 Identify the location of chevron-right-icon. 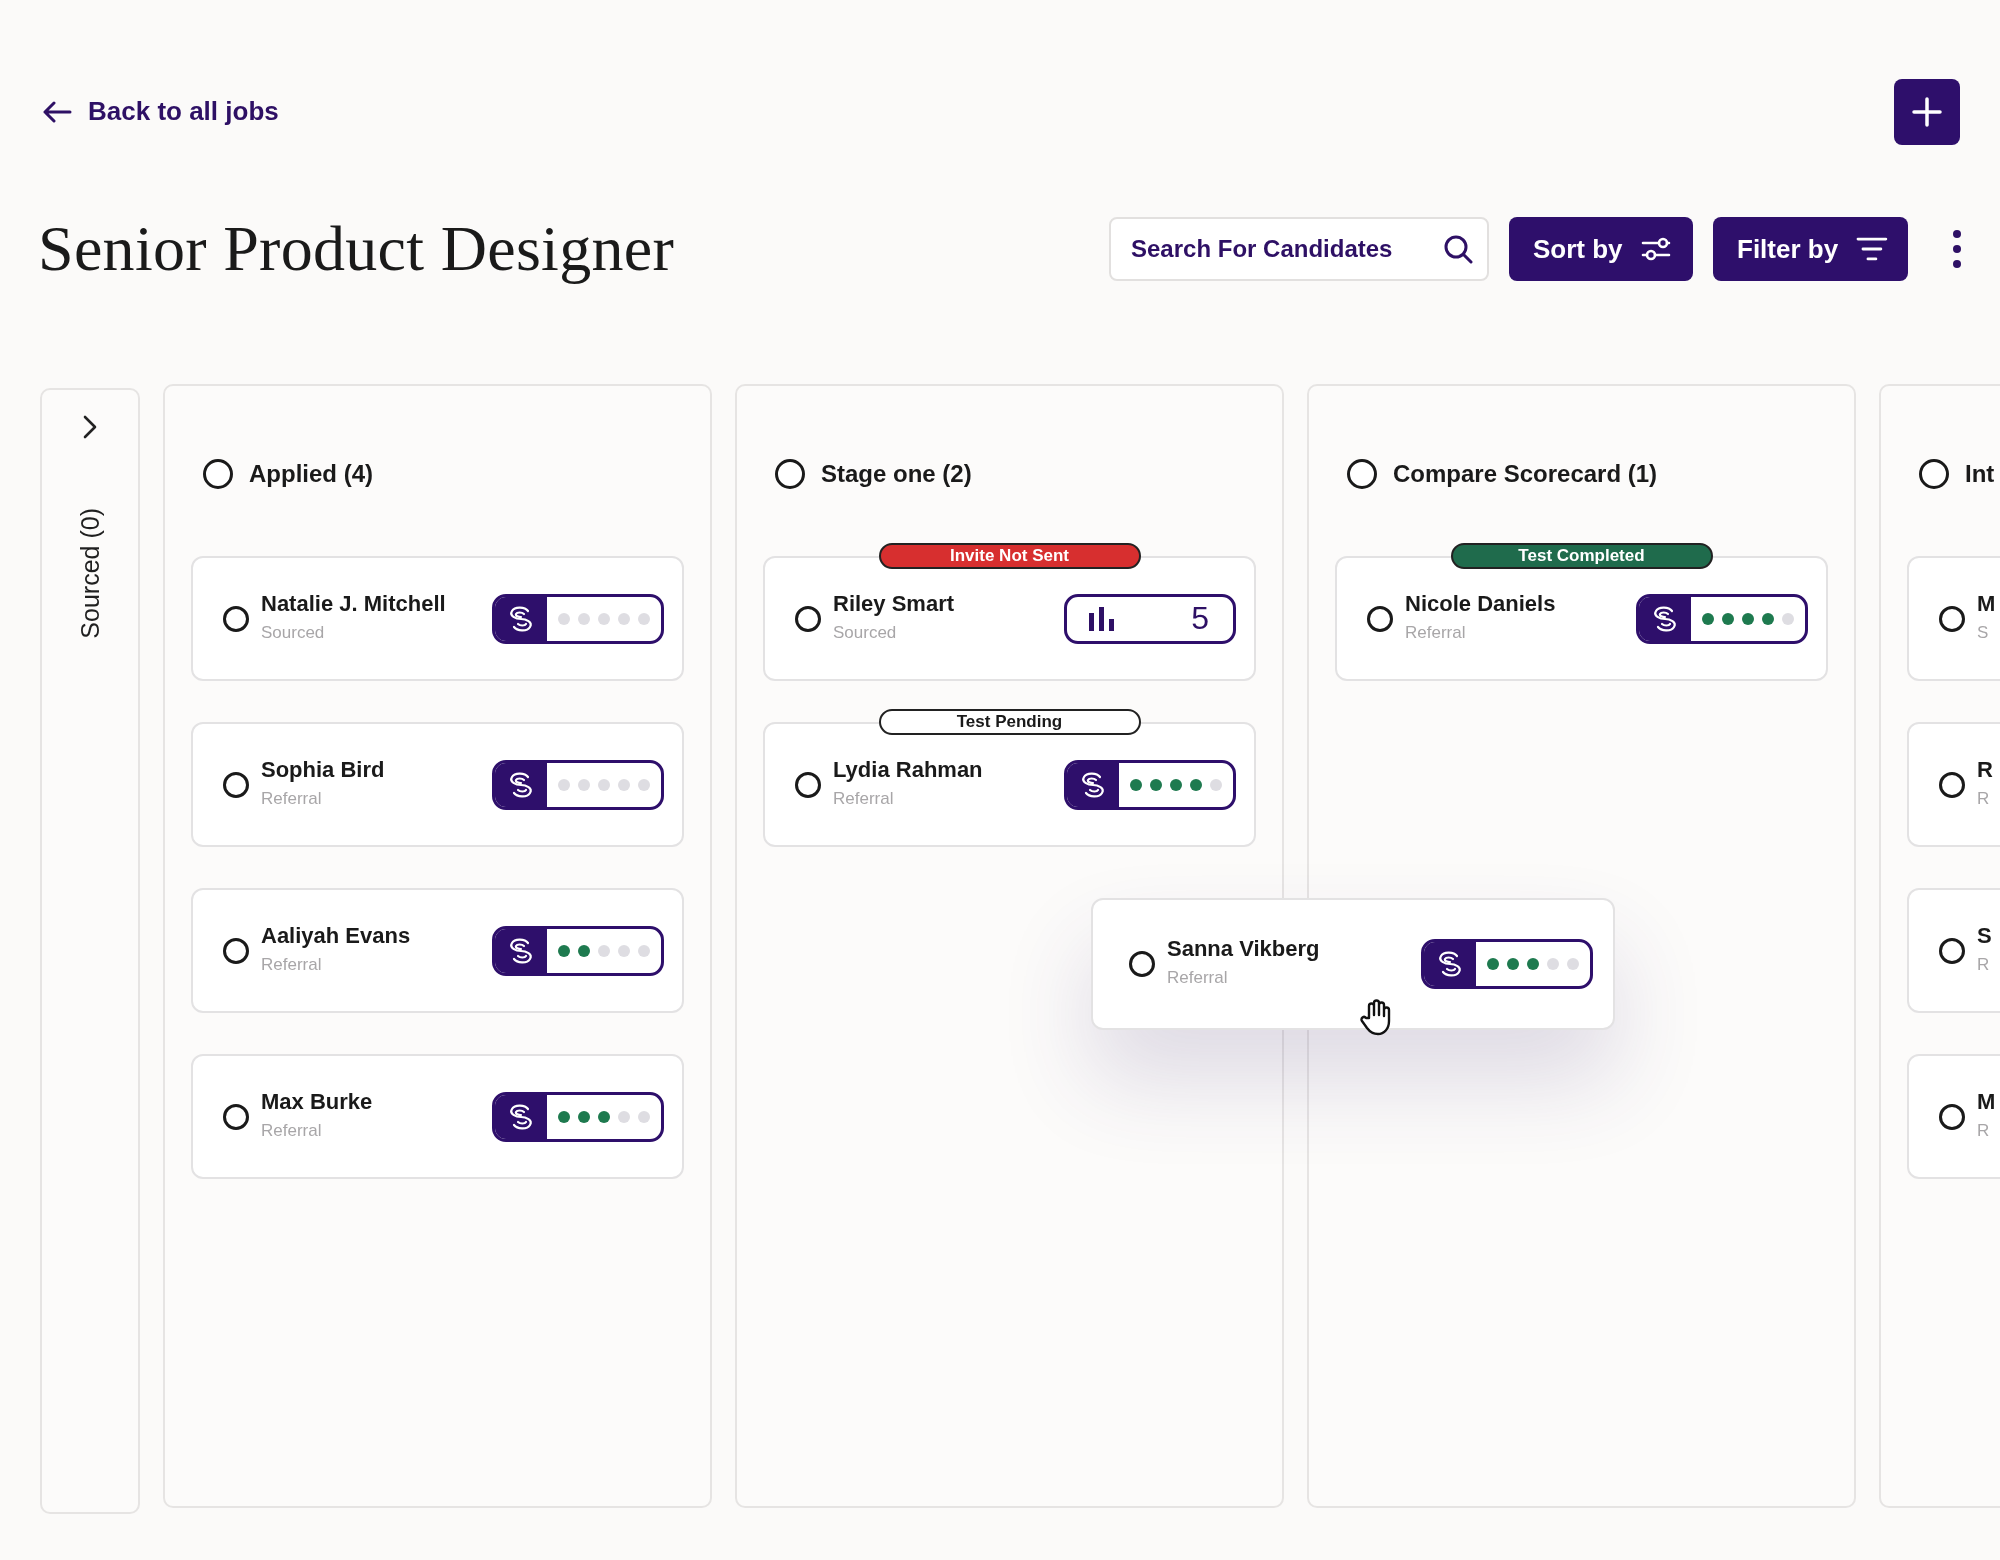
(90, 427).